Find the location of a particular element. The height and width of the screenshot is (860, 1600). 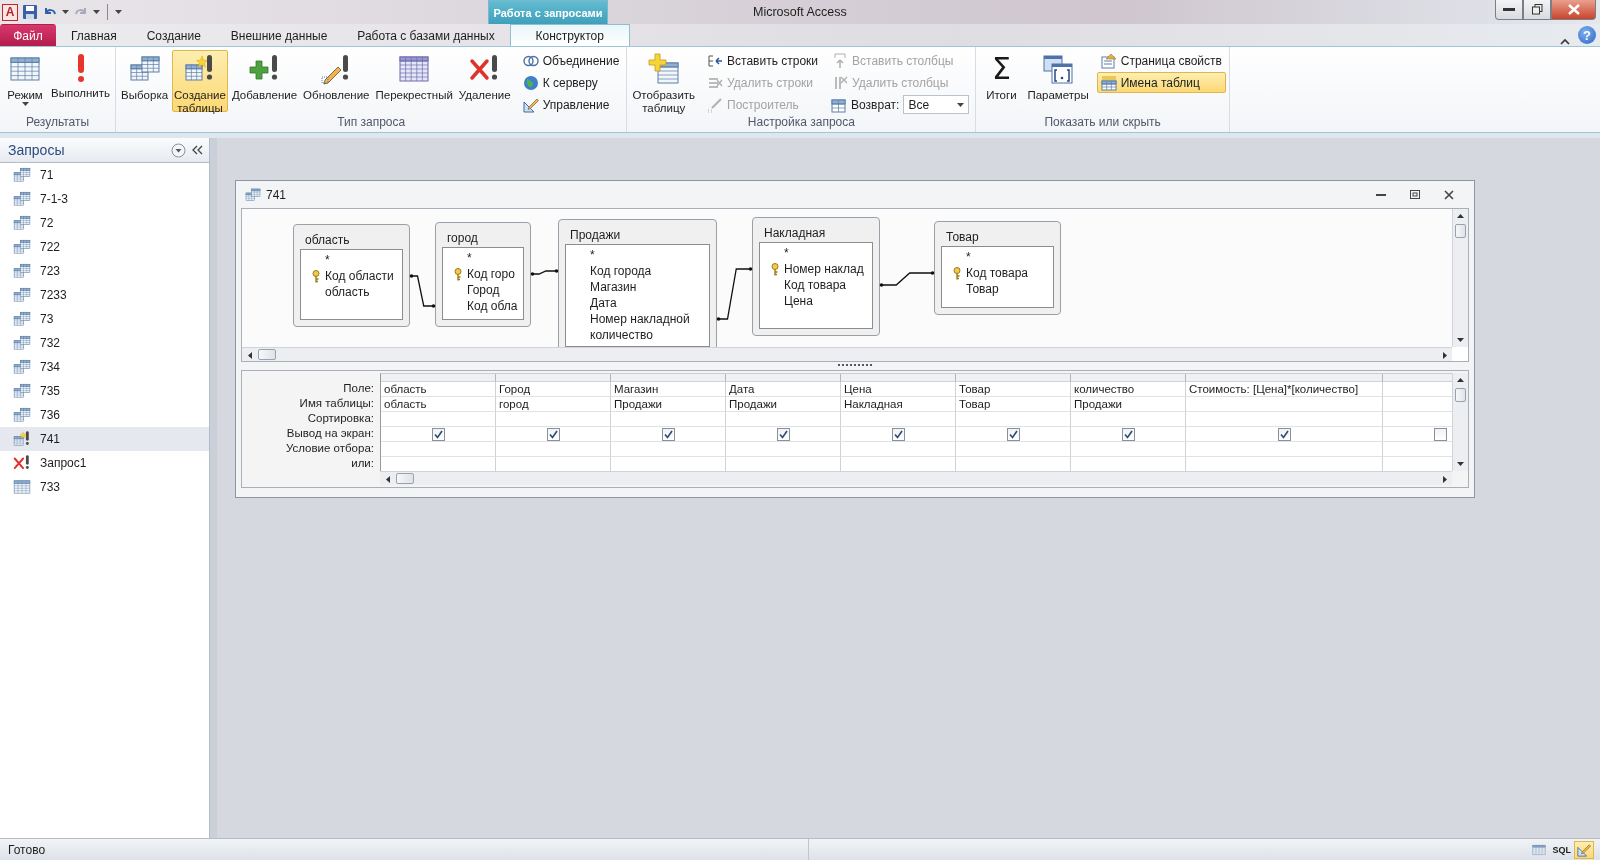

nav-item: 734 is located at coordinates (104, 367).